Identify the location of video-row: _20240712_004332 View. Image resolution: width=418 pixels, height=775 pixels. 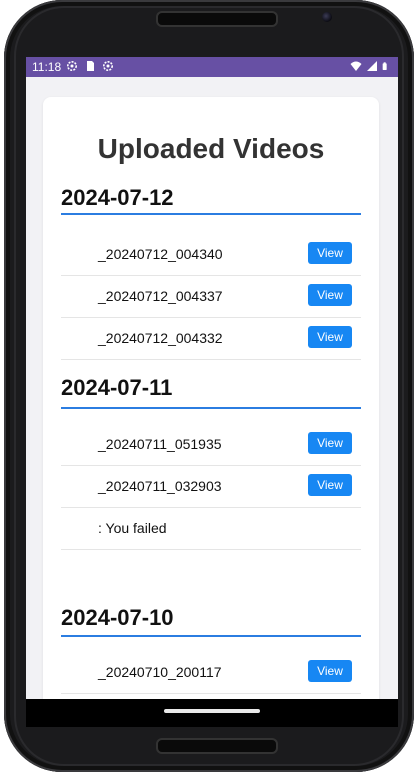
(211, 339).